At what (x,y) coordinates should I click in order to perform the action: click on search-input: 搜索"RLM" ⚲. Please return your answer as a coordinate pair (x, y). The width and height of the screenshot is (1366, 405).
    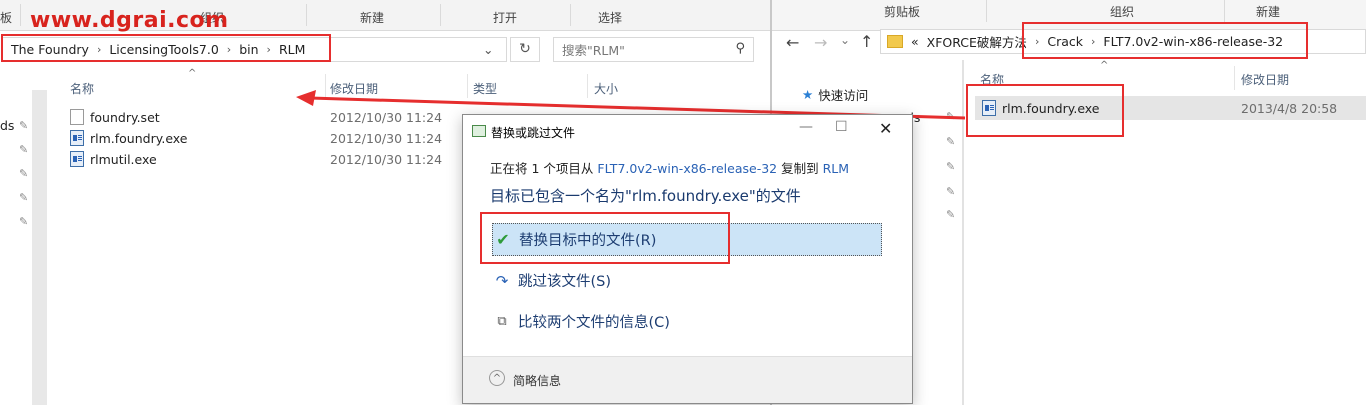
    Looking at the image, I should click on (653, 49).